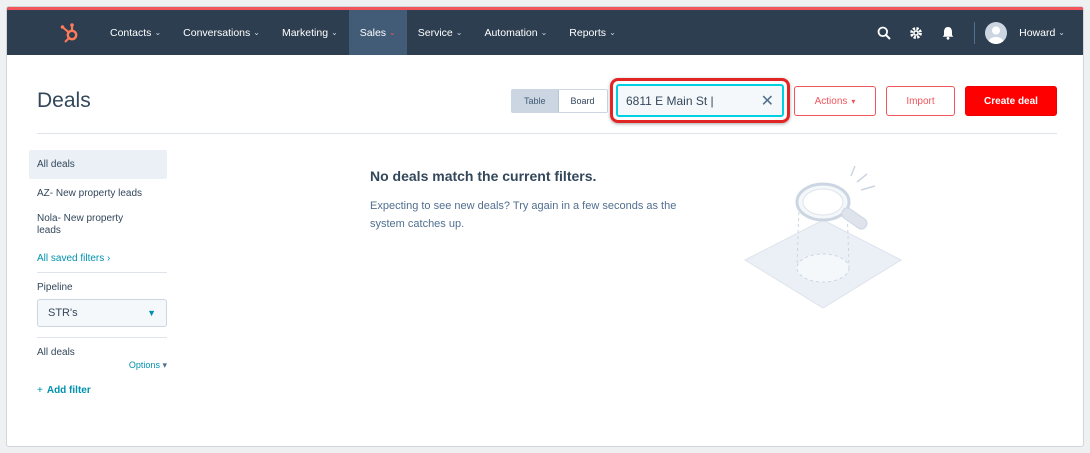  Describe the element at coordinates (71, 258) in the screenshot. I see `saved-filters-label: All saved filters` at that location.